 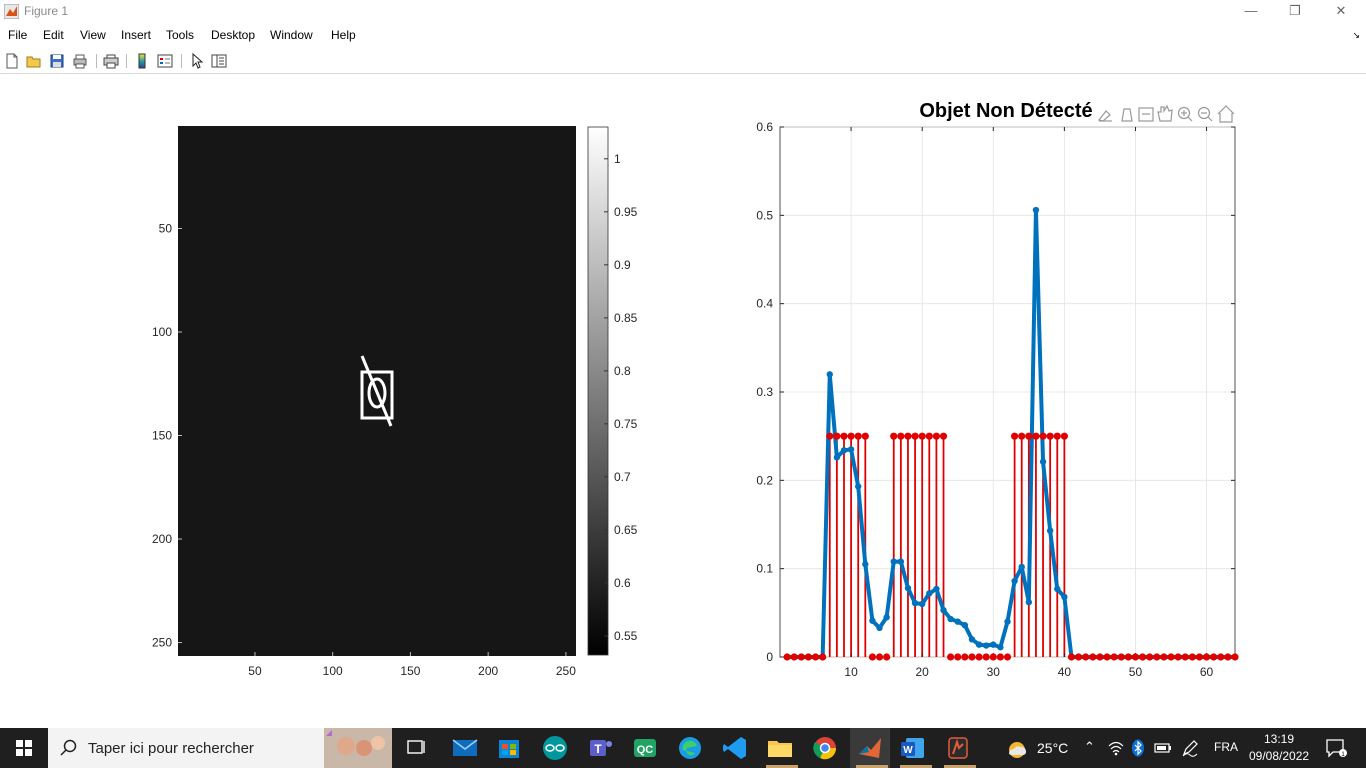 What do you see at coordinates (1163, 748) in the screenshot?
I see `battery-icon` at bounding box center [1163, 748].